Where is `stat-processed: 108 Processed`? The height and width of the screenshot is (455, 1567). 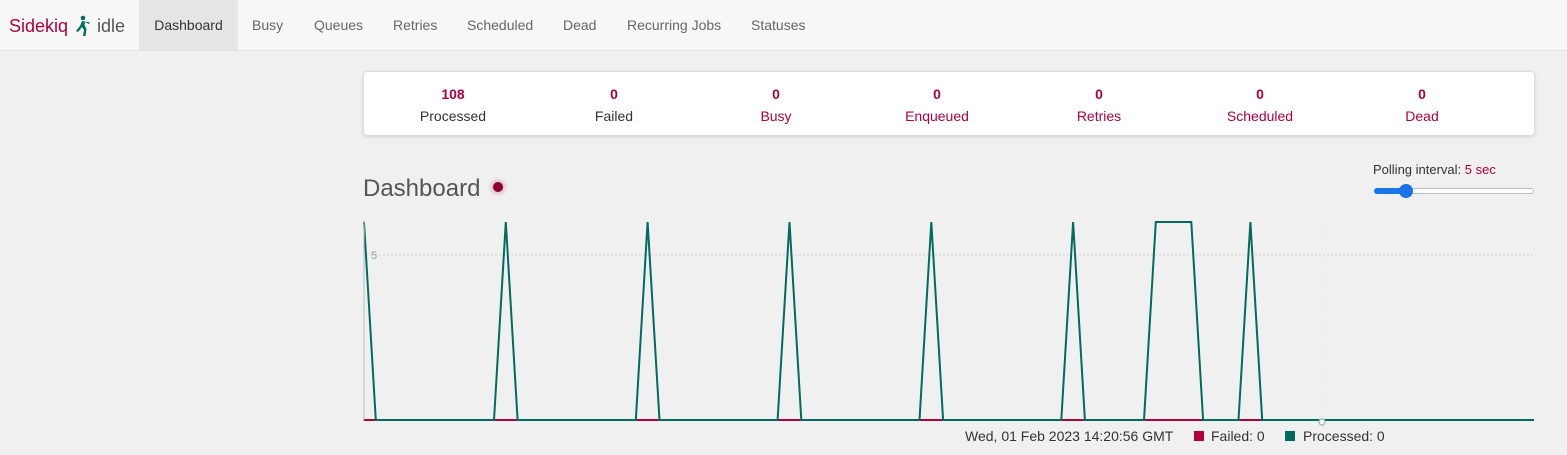 stat-processed: 108 Processed is located at coordinates (453, 105).